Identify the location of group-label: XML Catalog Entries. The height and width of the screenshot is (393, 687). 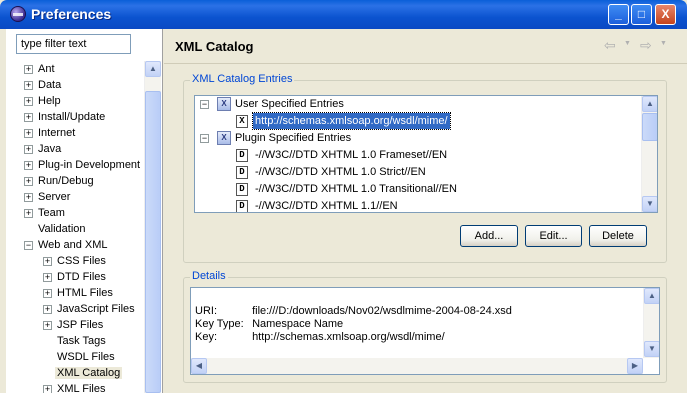
(242, 79).